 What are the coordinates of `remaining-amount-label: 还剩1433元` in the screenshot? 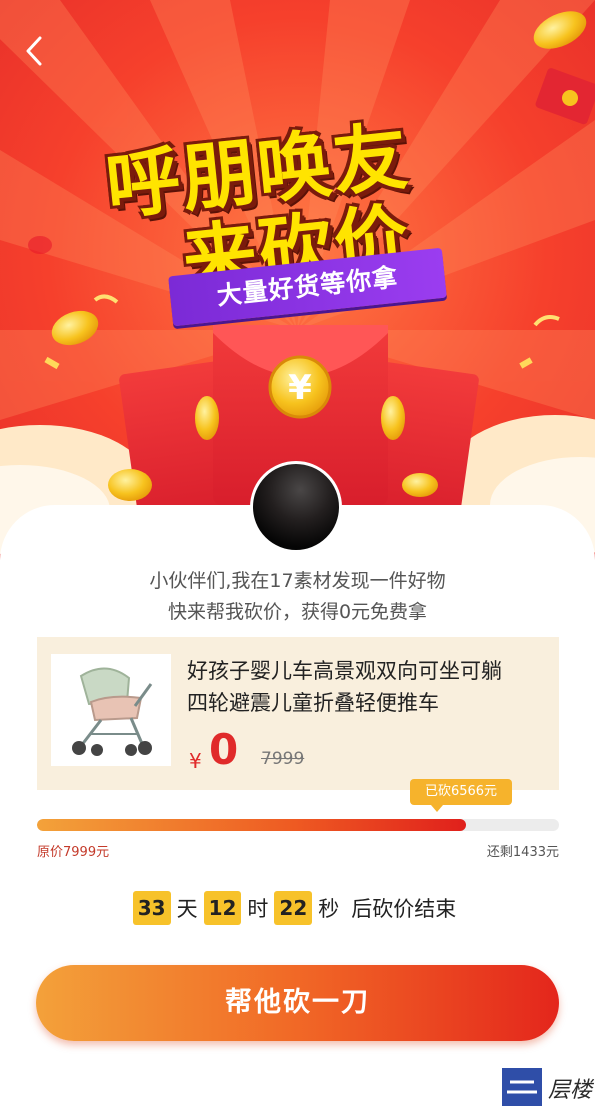 It's located at (522, 852).